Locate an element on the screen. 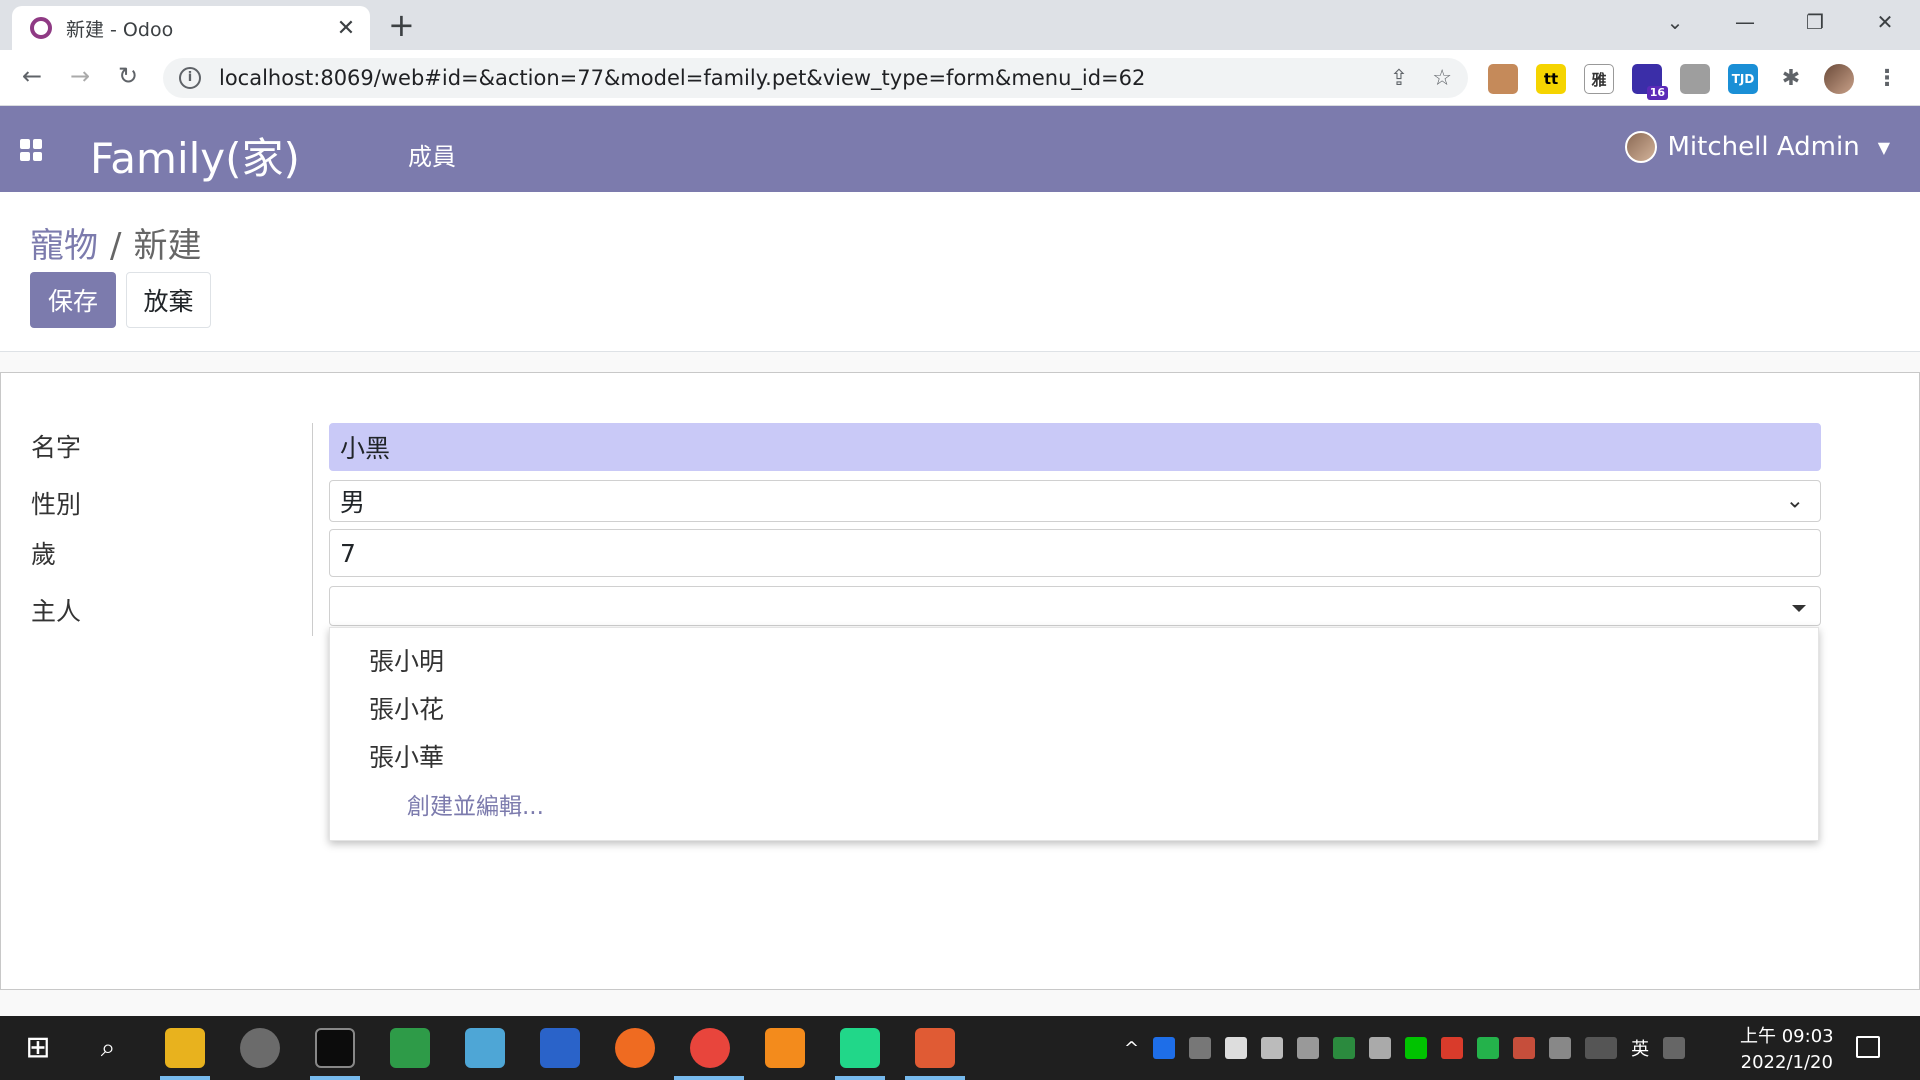  windows-taskbar: ⊞ ⌕ ^ 英 上午 09:03 2022/1/20 is located at coordinates (960, 1048).